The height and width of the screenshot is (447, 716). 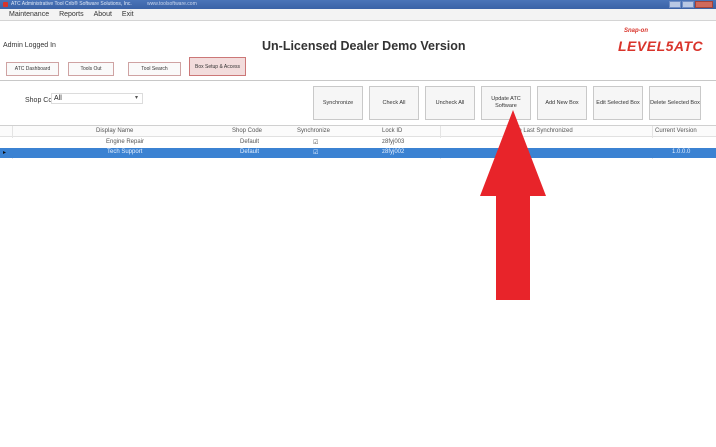 What do you see at coordinates (29, 14) in the screenshot?
I see `menu-item-maintenance: Maintenance` at bounding box center [29, 14].